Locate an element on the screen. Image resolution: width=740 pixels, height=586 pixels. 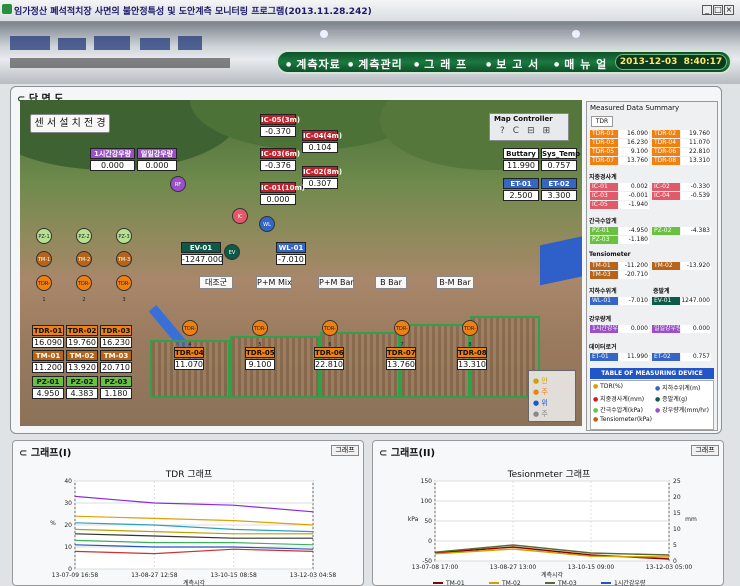
device-item: 증발계(g) is located at coordinates (675, 399).